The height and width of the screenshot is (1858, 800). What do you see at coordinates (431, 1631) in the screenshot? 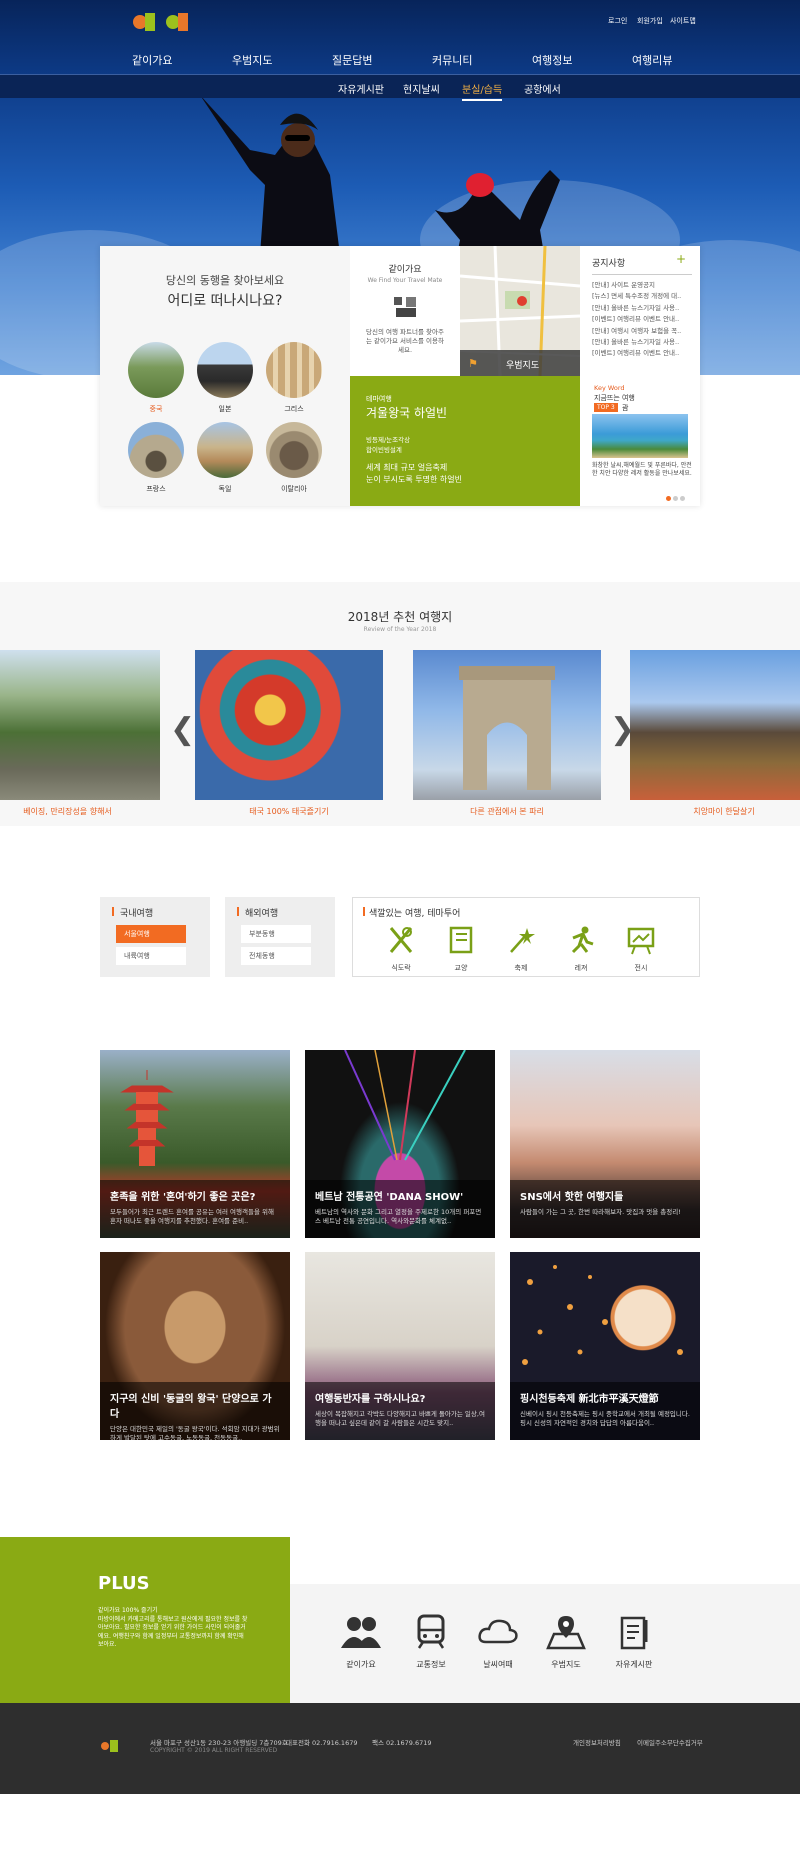
I see `train-icon` at bounding box center [431, 1631].